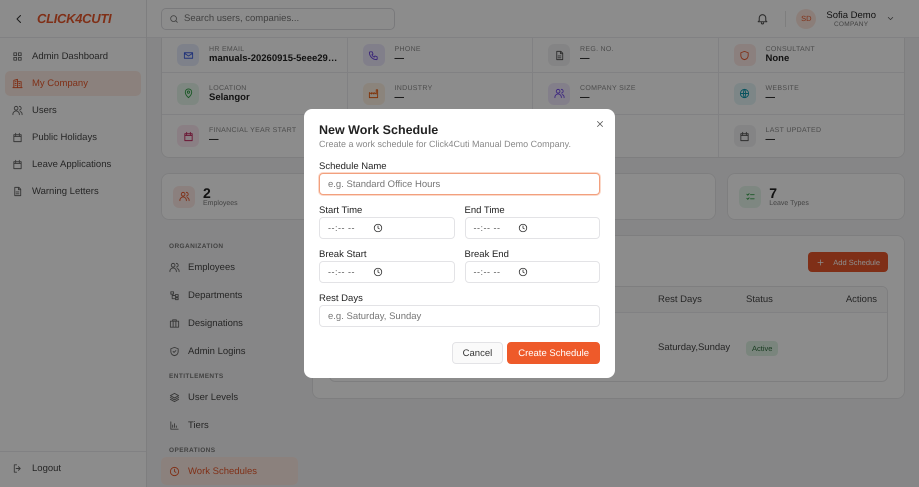 The height and width of the screenshot is (487, 919). Describe the element at coordinates (353, 166) in the screenshot. I see `field-label: Schedule Name` at that location.